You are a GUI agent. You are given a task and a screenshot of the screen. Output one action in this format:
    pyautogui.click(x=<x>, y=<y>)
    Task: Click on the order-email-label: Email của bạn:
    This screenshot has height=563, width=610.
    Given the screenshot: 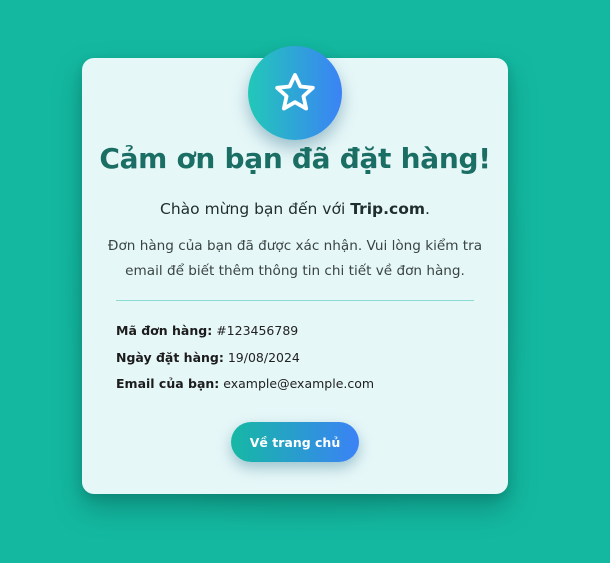 What is the action you would take?
    pyautogui.click(x=168, y=383)
    